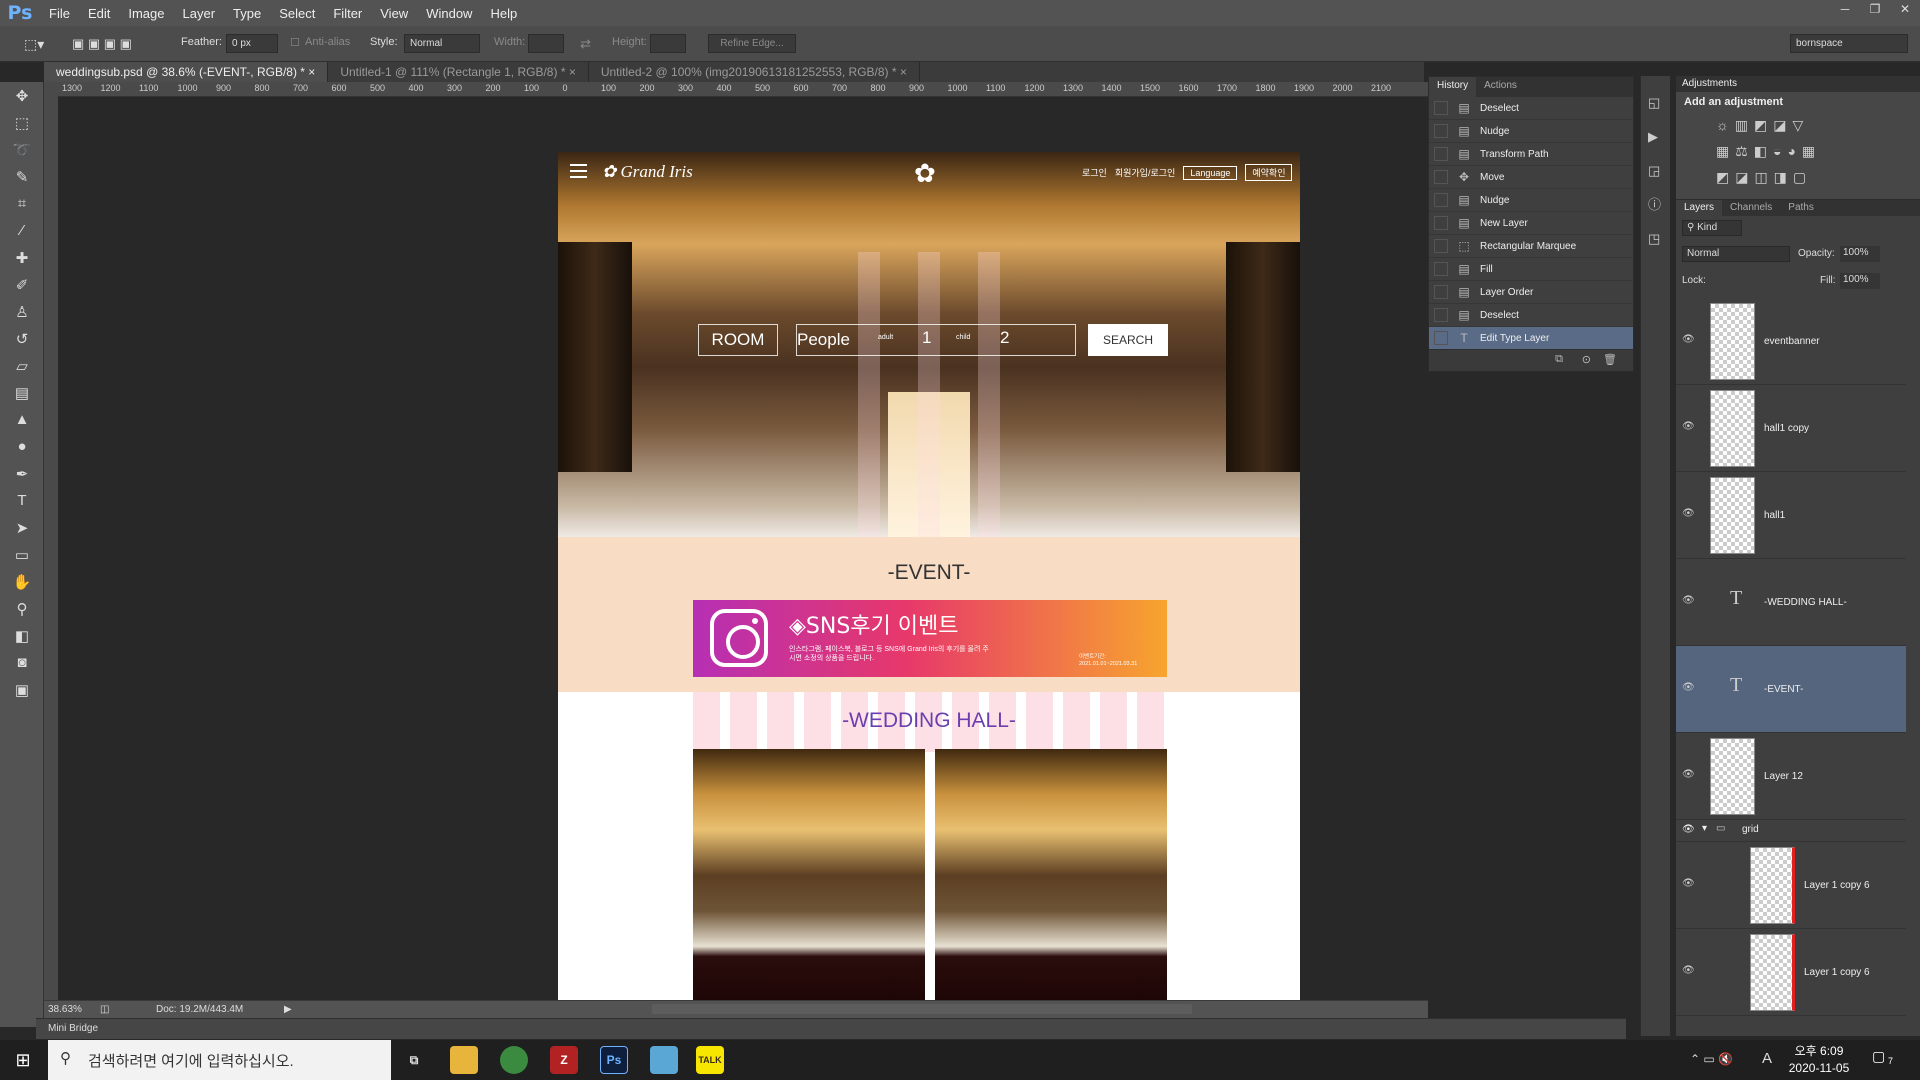 The height and width of the screenshot is (1080, 1920). Describe the element at coordinates (1905, 10) in the screenshot. I see `close-button: ✕` at that location.